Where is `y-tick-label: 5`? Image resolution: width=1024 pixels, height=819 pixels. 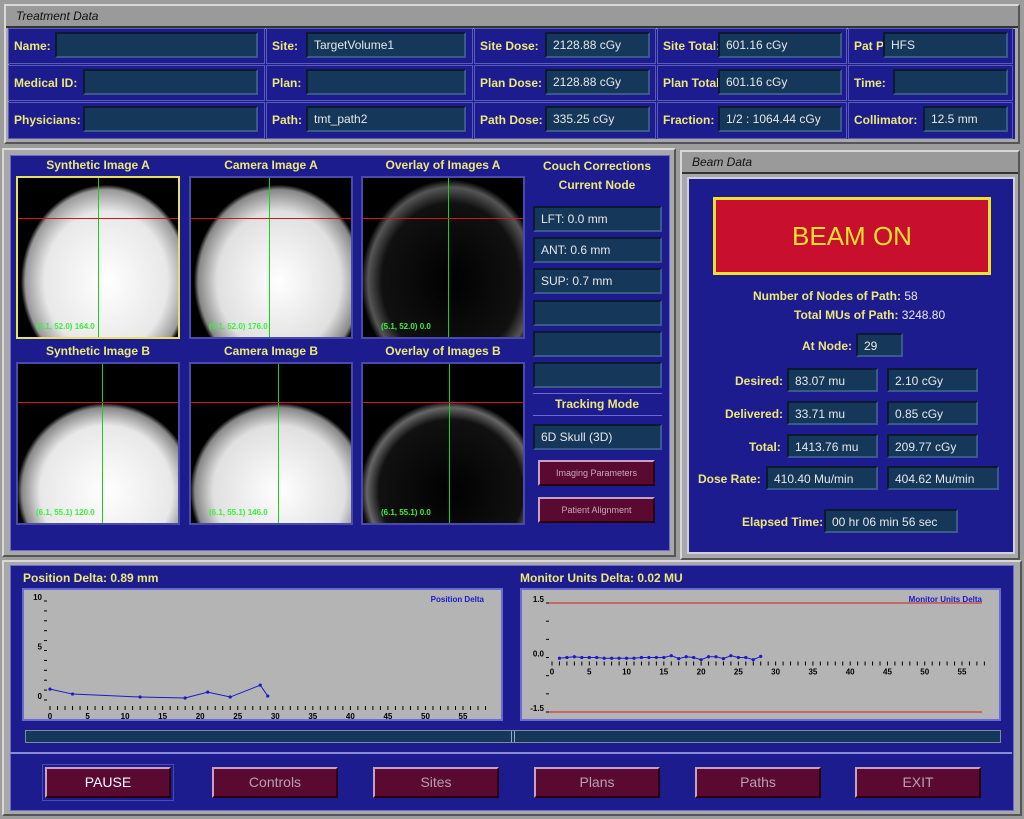
y-tick-label: 5 is located at coordinates (40, 647).